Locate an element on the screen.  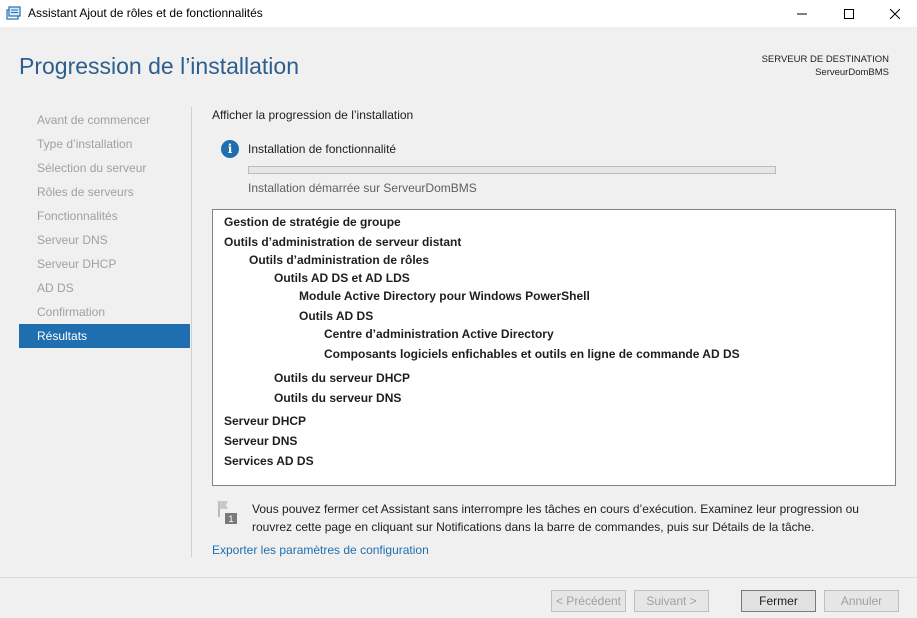
list-item: Outils AD DS is located at coordinates (336, 316).